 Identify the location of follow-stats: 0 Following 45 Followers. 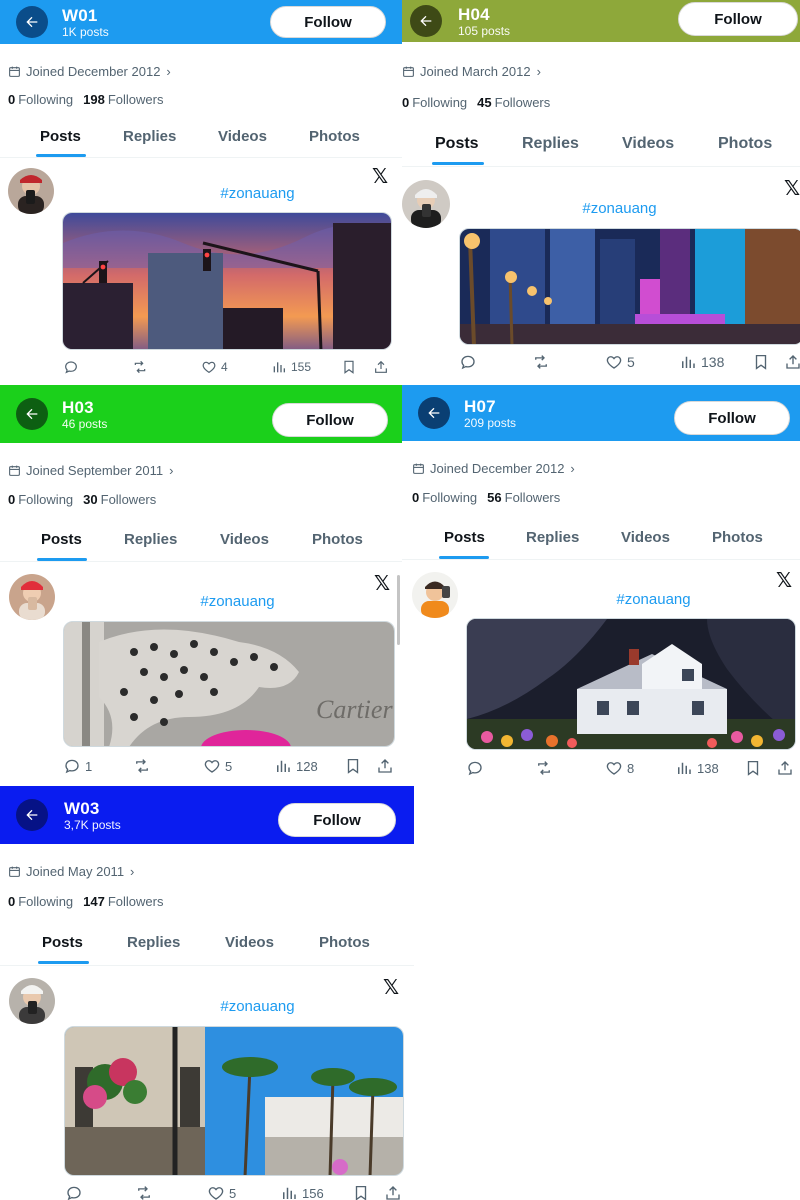
(476, 102).